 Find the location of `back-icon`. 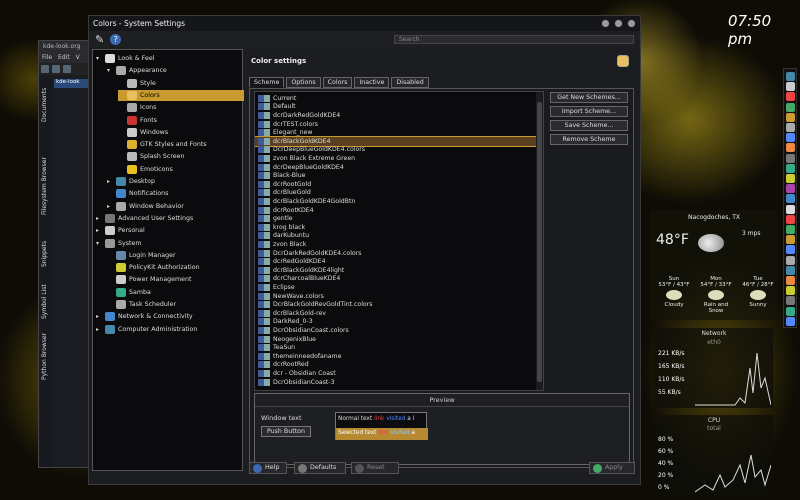

back-icon is located at coordinates (67, 69).